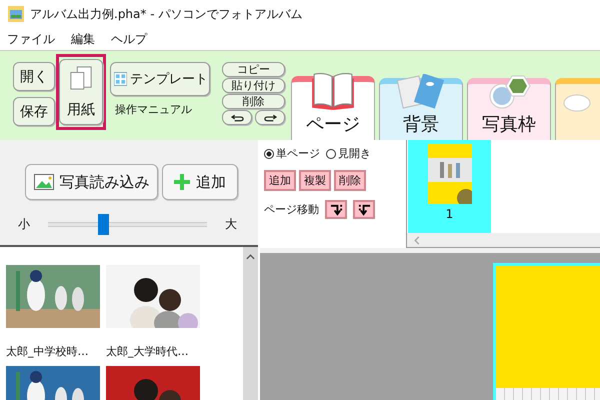  What do you see at coordinates (182, 182) in the screenshot?
I see `plus-icon` at bounding box center [182, 182].